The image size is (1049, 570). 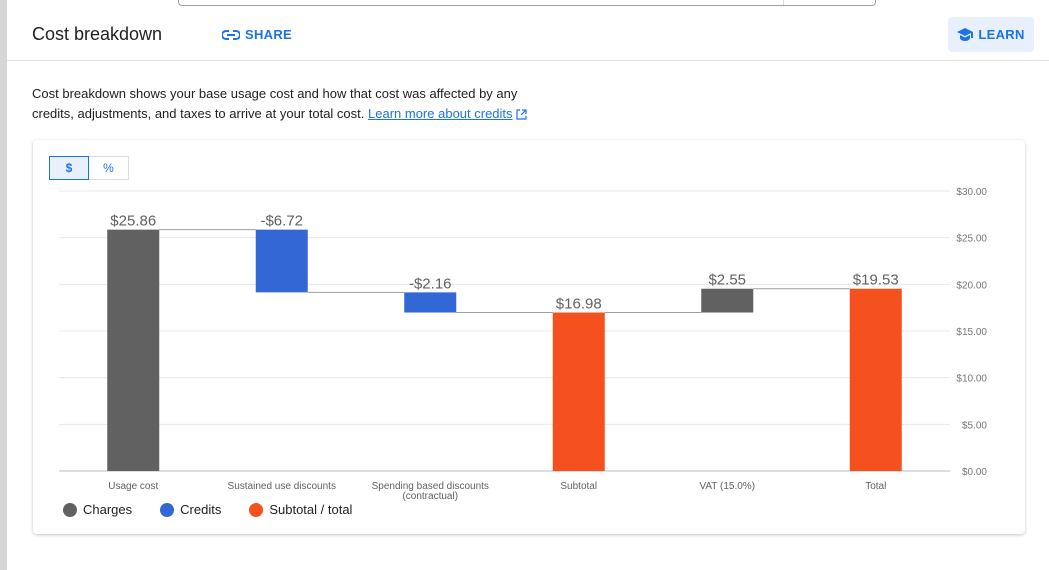 I want to click on page-header: Cost breakdown SHARE LEARN, so click(x=528, y=35).